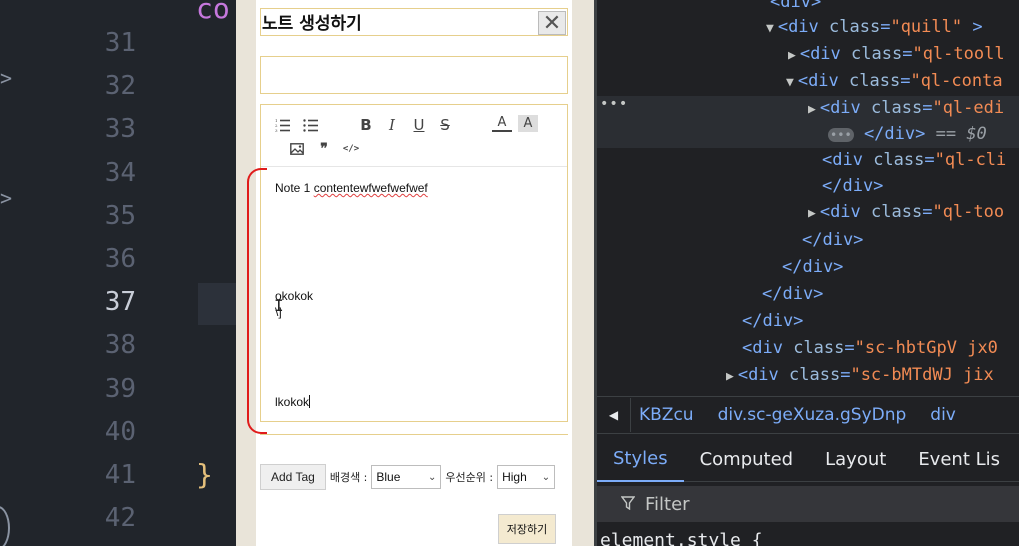 The height and width of the screenshot is (546, 1019). What do you see at coordinates (120, 518) in the screenshot?
I see `line-number: 42` at bounding box center [120, 518].